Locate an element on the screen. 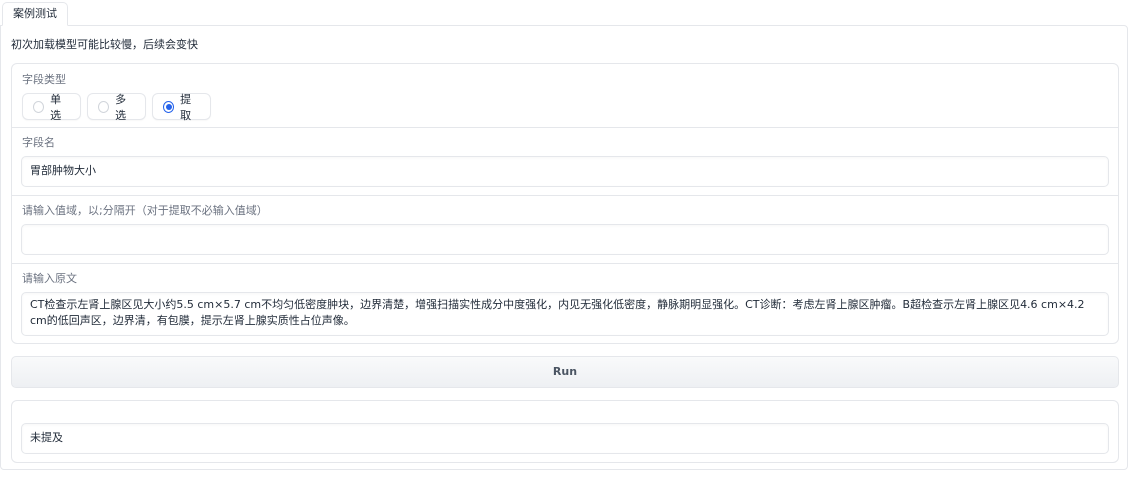 The image size is (1133, 487). field-name-label: 字段名 is located at coordinates (38, 142).